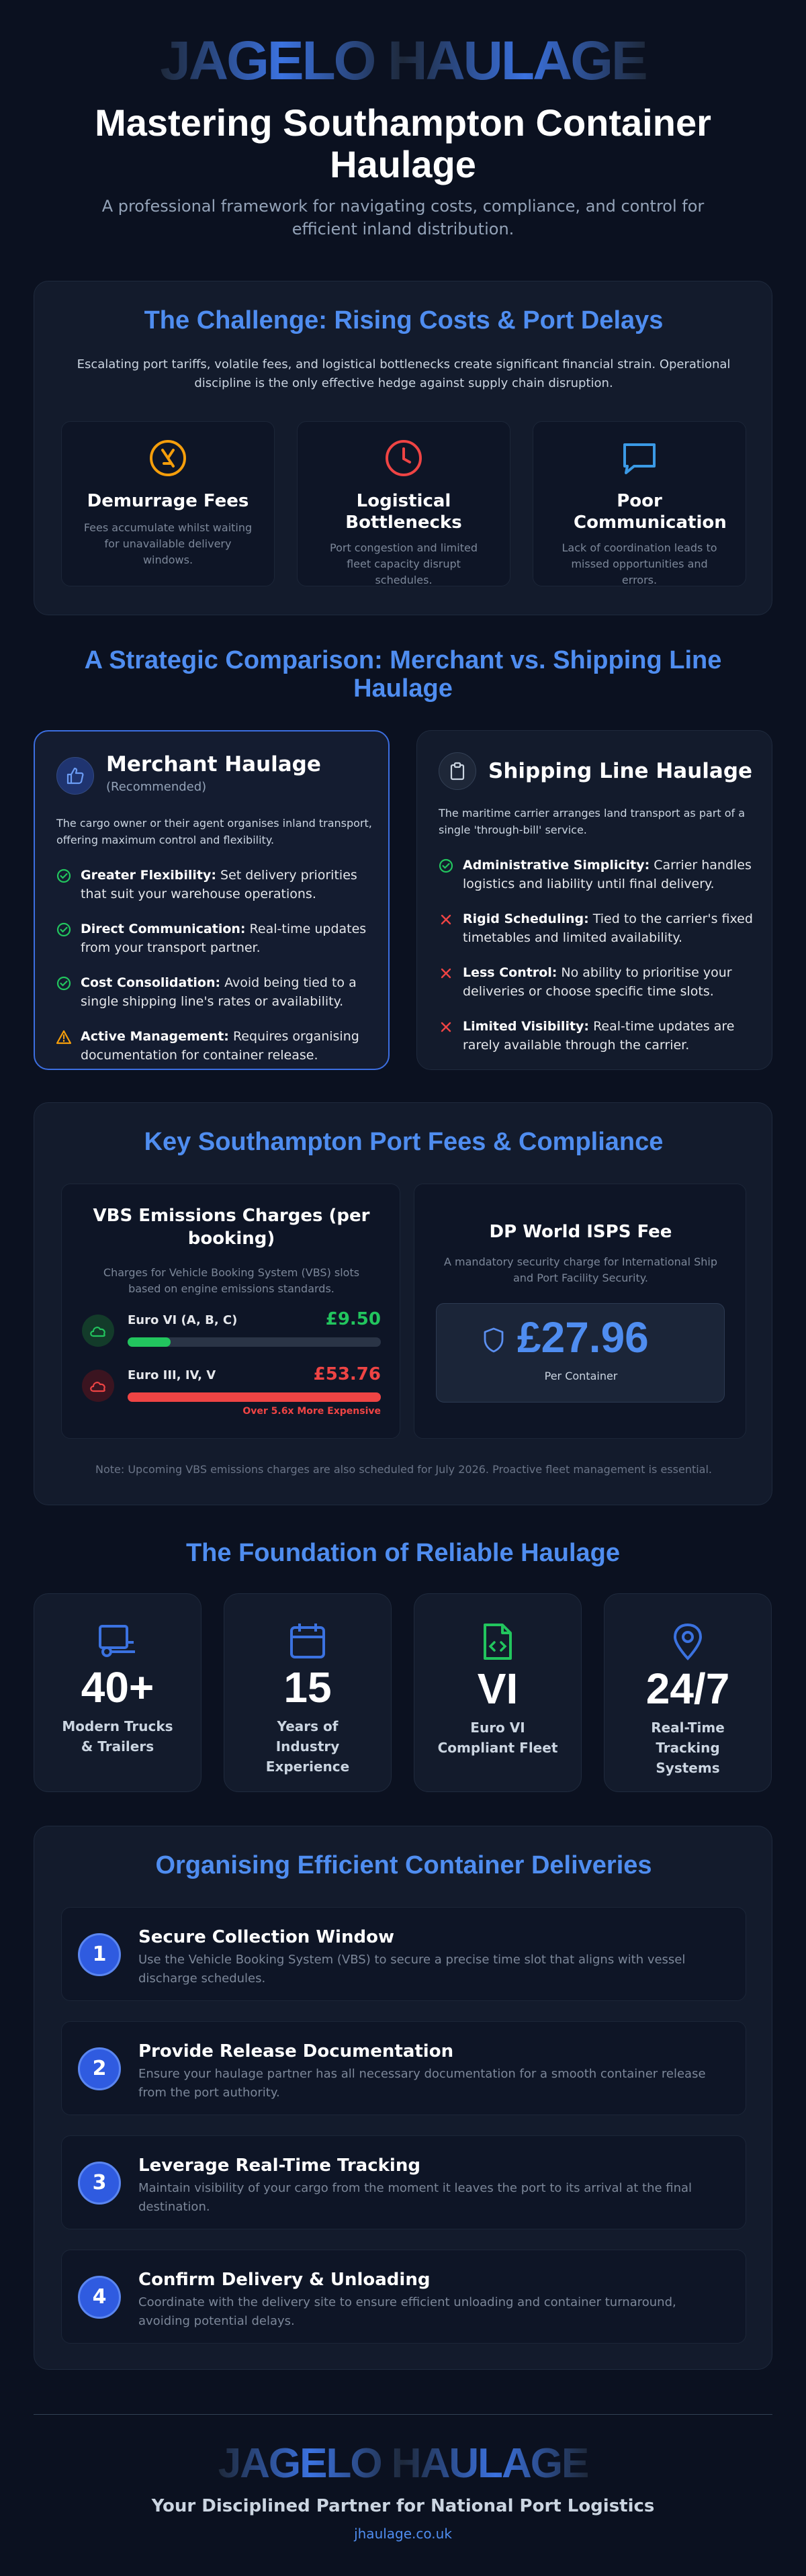 This screenshot has height=2576, width=806. What do you see at coordinates (403, 2415) in the screenshot?
I see `footer-divider` at bounding box center [403, 2415].